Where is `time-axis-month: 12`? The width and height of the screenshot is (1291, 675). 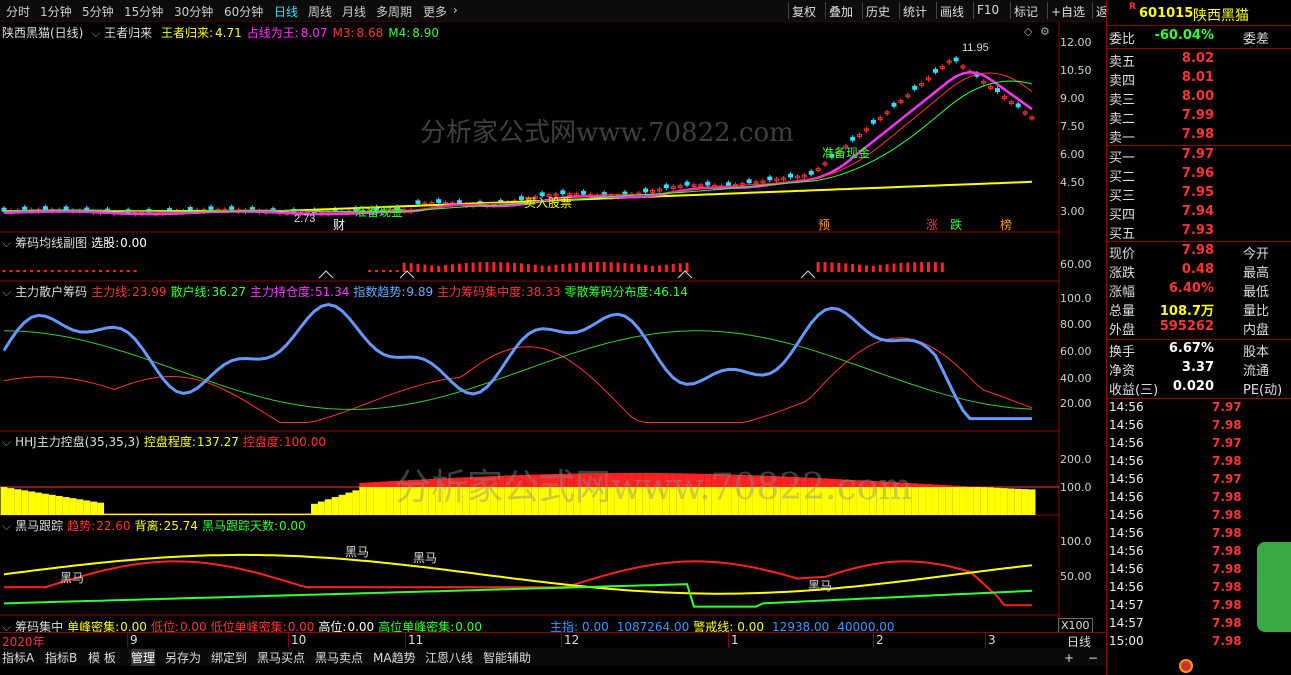
time-axis-month: 12 is located at coordinates (570, 640).